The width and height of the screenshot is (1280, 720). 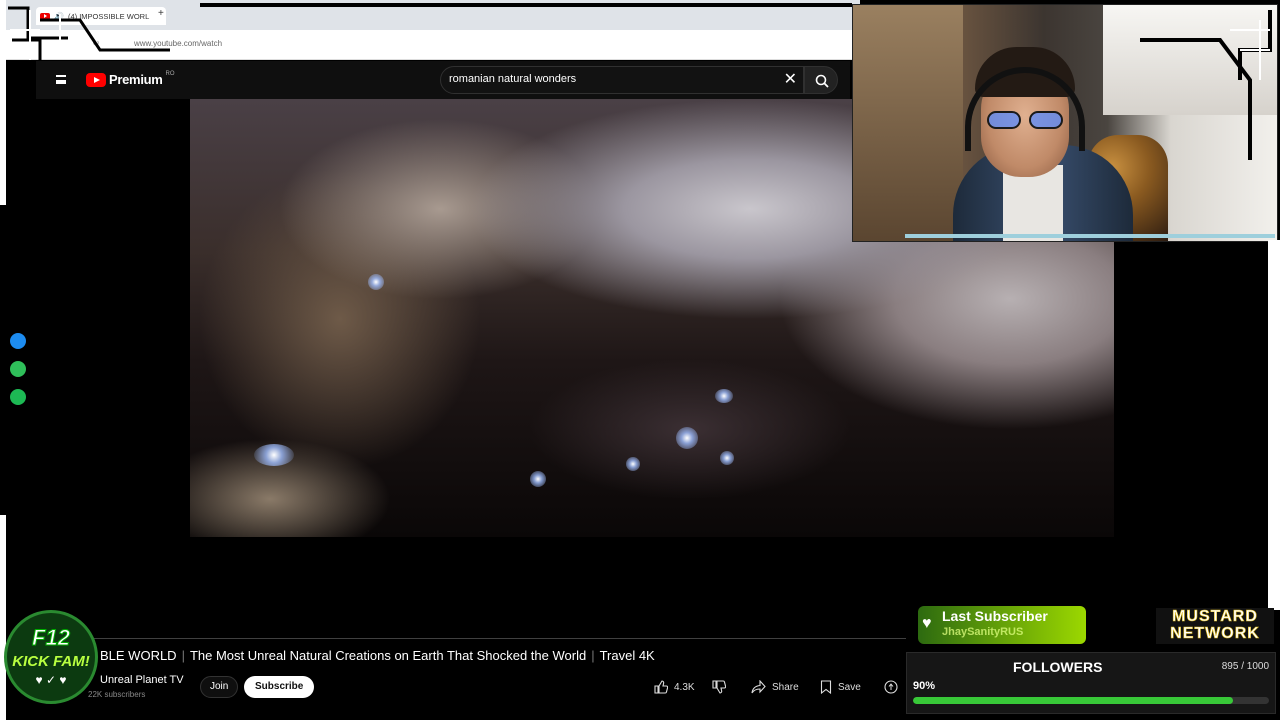 I want to click on logo-icons: ♥ ✓ ♥, so click(x=51, y=680).